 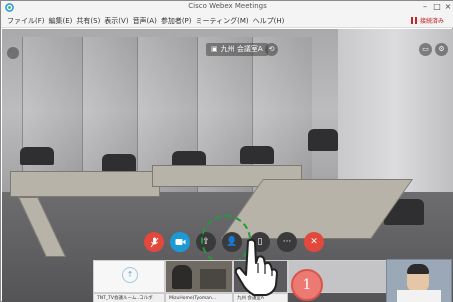 What do you see at coordinates (271, 49) in the screenshot?
I see `info-icon: ⟲` at bounding box center [271, 49].